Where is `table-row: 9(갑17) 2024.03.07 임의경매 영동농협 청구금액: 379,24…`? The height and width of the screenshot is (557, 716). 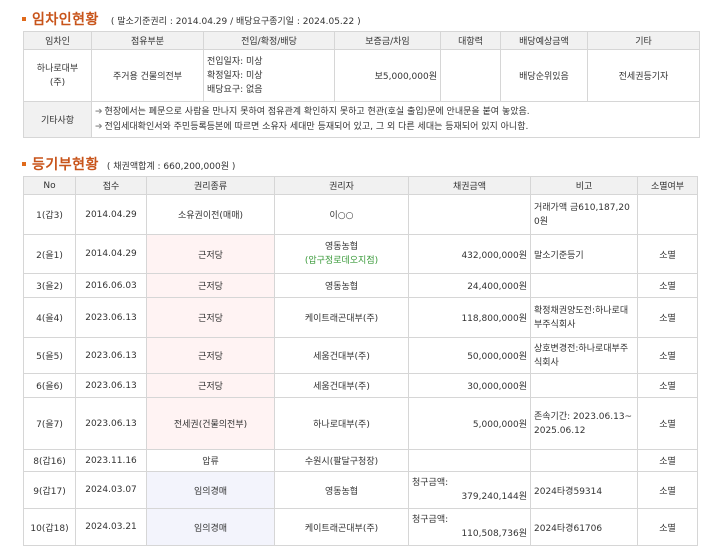
table-row: 9(갑17) 2024.03.07 임의경매 영동농협 청구금액: 379,24… is located at coordinates (360, 490).